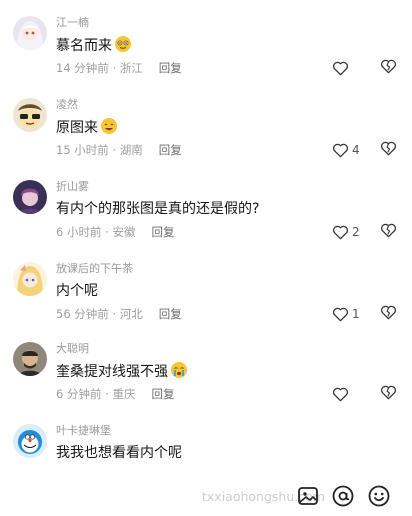 The height and width of the screenshot is (516, 412). What do you see at coordinates (82, 314) in the screenshot?
I see `comment-time: 56 分钟前` at bounding box center [82, 314].